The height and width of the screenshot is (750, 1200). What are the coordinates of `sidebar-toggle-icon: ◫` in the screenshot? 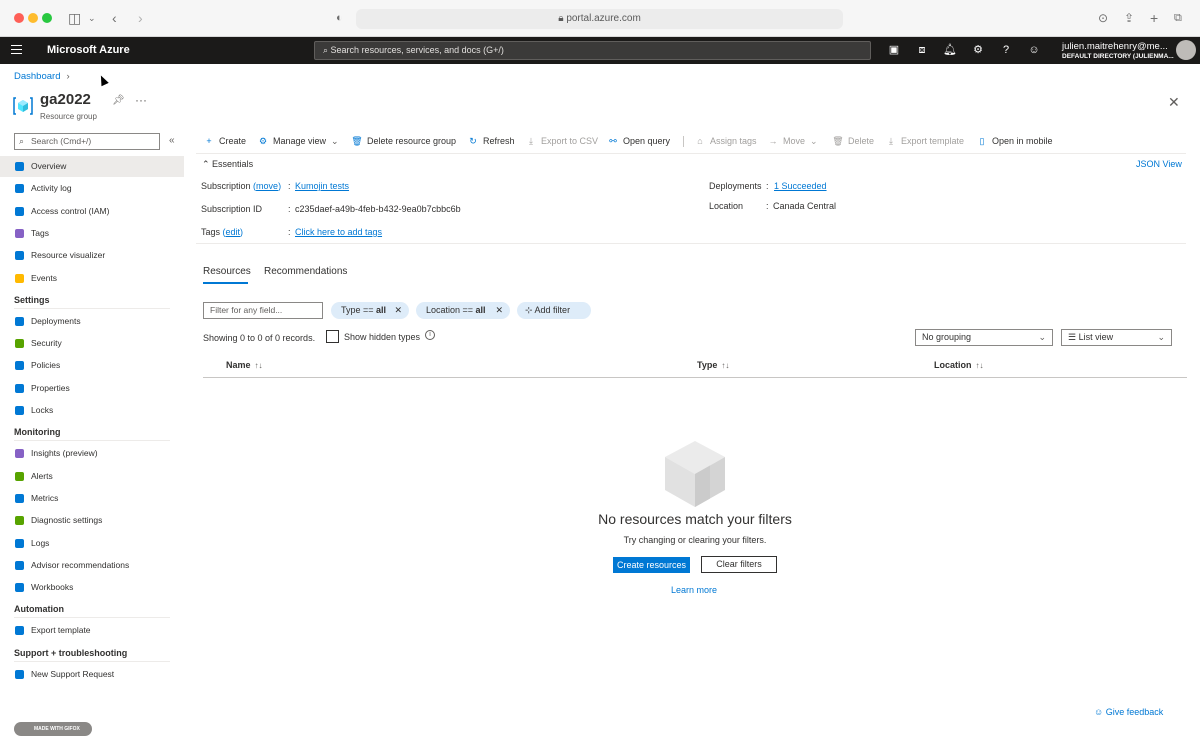 It's located at (74, 18).